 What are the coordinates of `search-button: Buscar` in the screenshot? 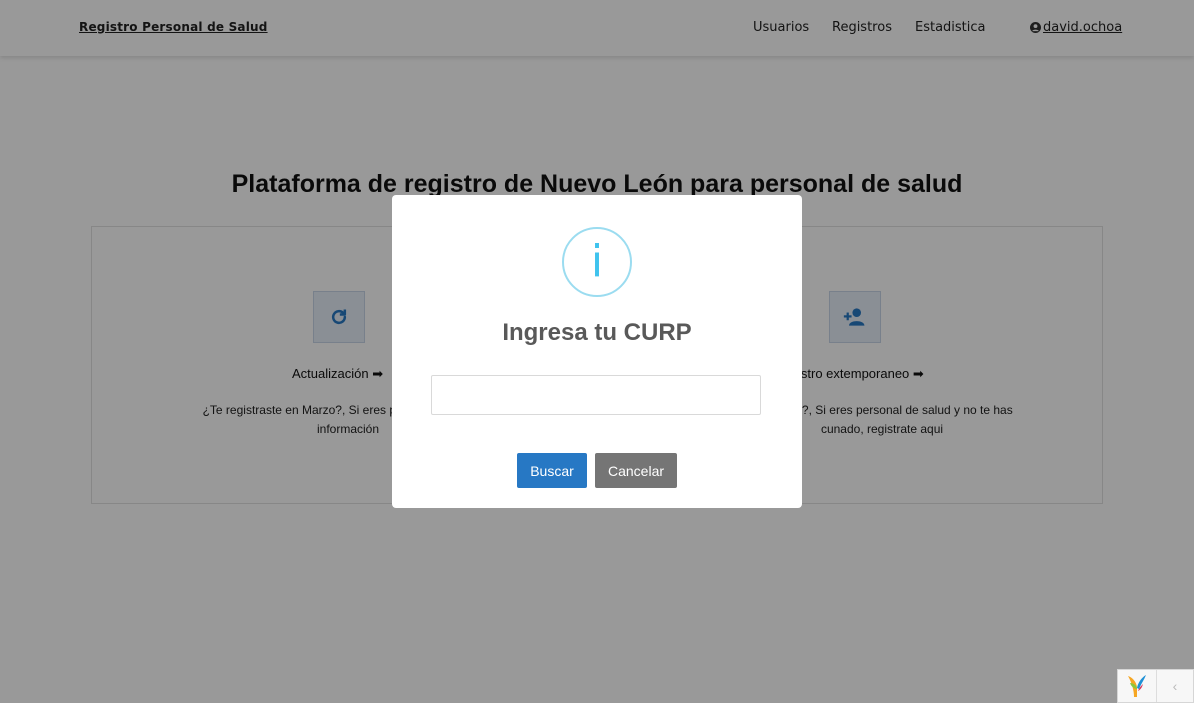 It's located at (552, 470).